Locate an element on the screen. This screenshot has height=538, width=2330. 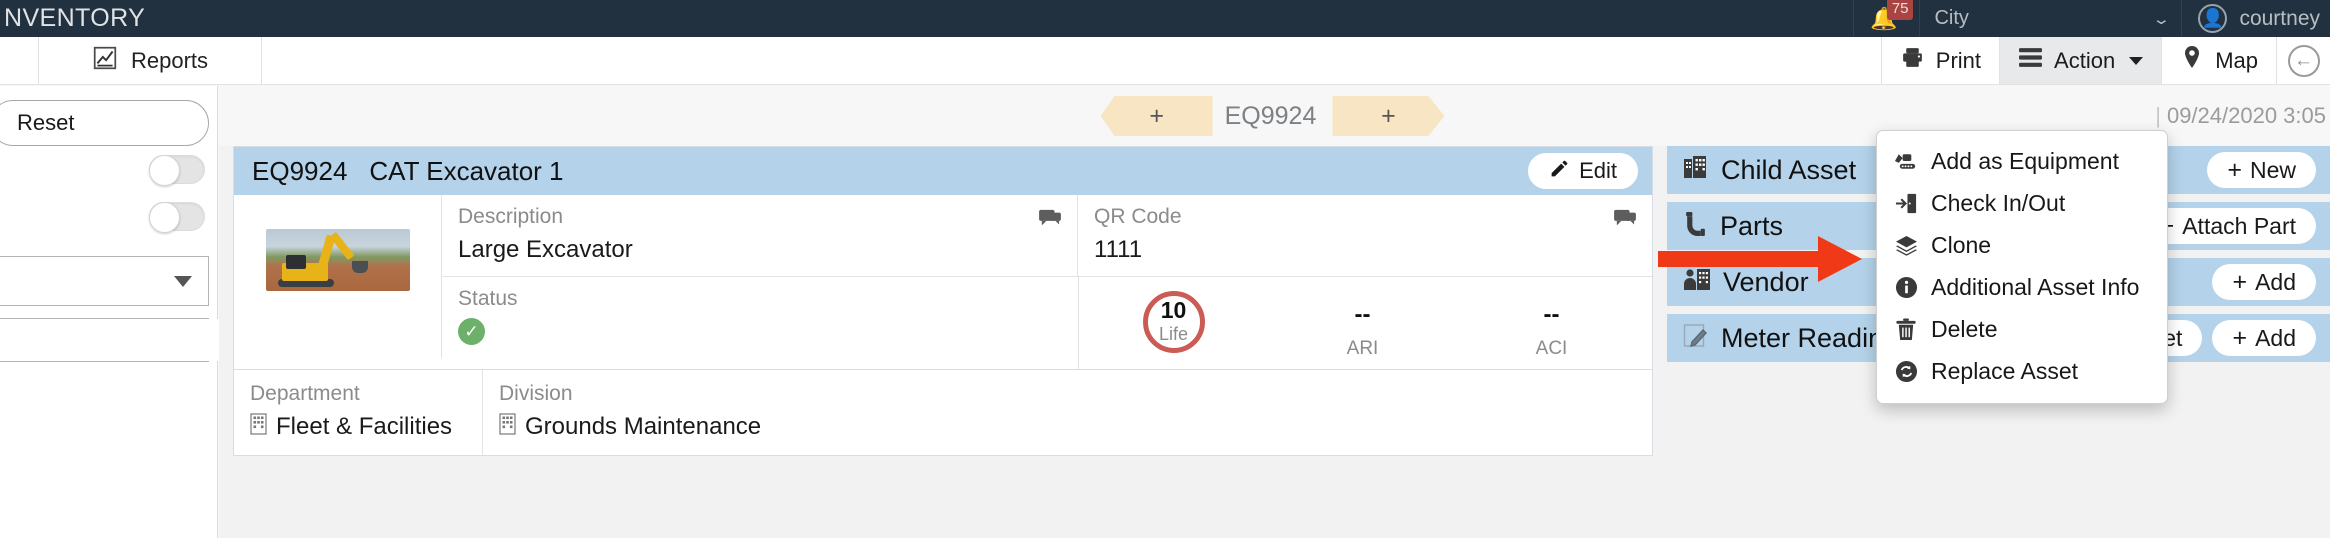
menu-item-additional-asset-info-label: Additional Asset Info is located at coordinates (2035, 286).